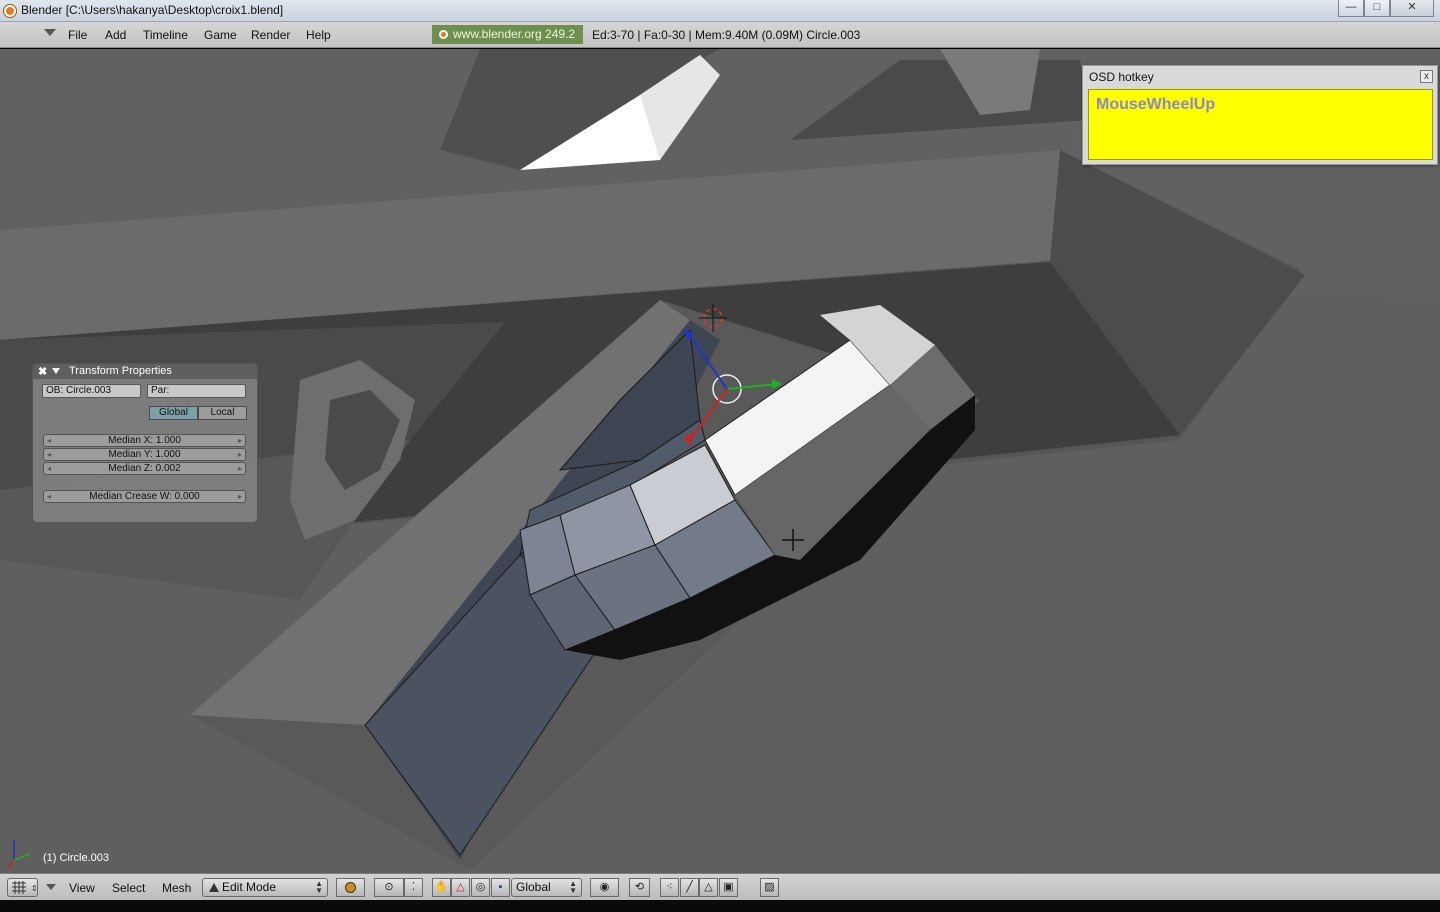 This screenshot has height=912, width=1440. I want to click on menu-select: Select, so click(128, 888).